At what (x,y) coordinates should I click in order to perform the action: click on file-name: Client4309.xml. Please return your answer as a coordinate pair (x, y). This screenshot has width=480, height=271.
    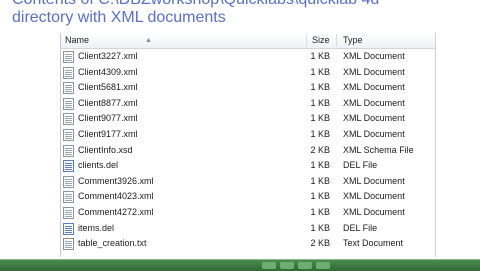
    Looking at the image, I should click on (108, 71).